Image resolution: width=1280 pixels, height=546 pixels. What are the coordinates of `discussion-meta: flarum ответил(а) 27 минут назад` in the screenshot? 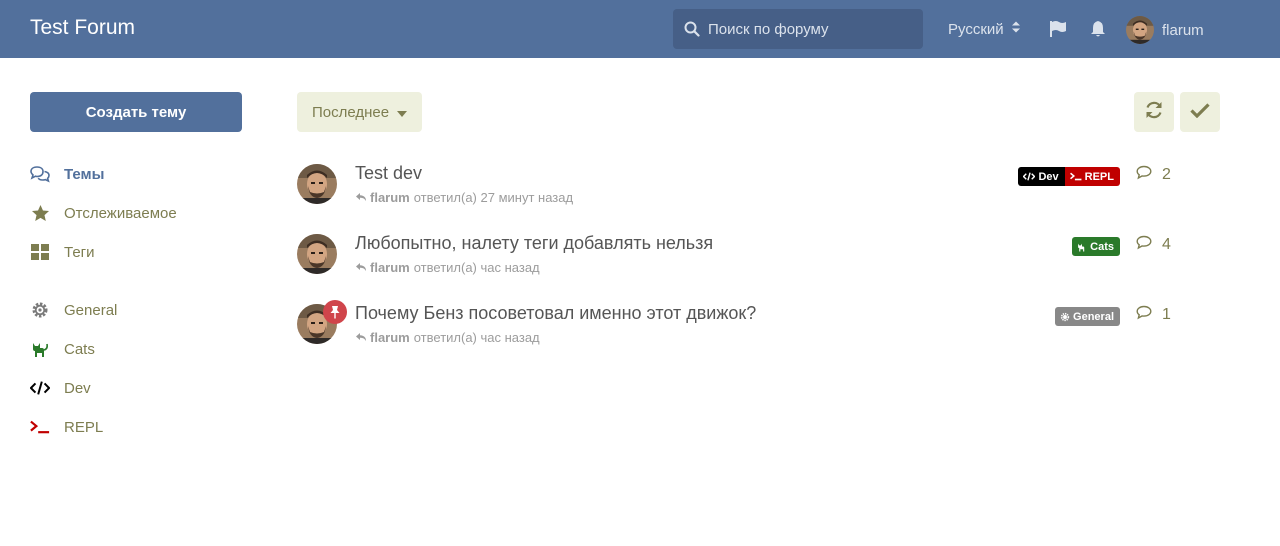 It's located at (464, 197).